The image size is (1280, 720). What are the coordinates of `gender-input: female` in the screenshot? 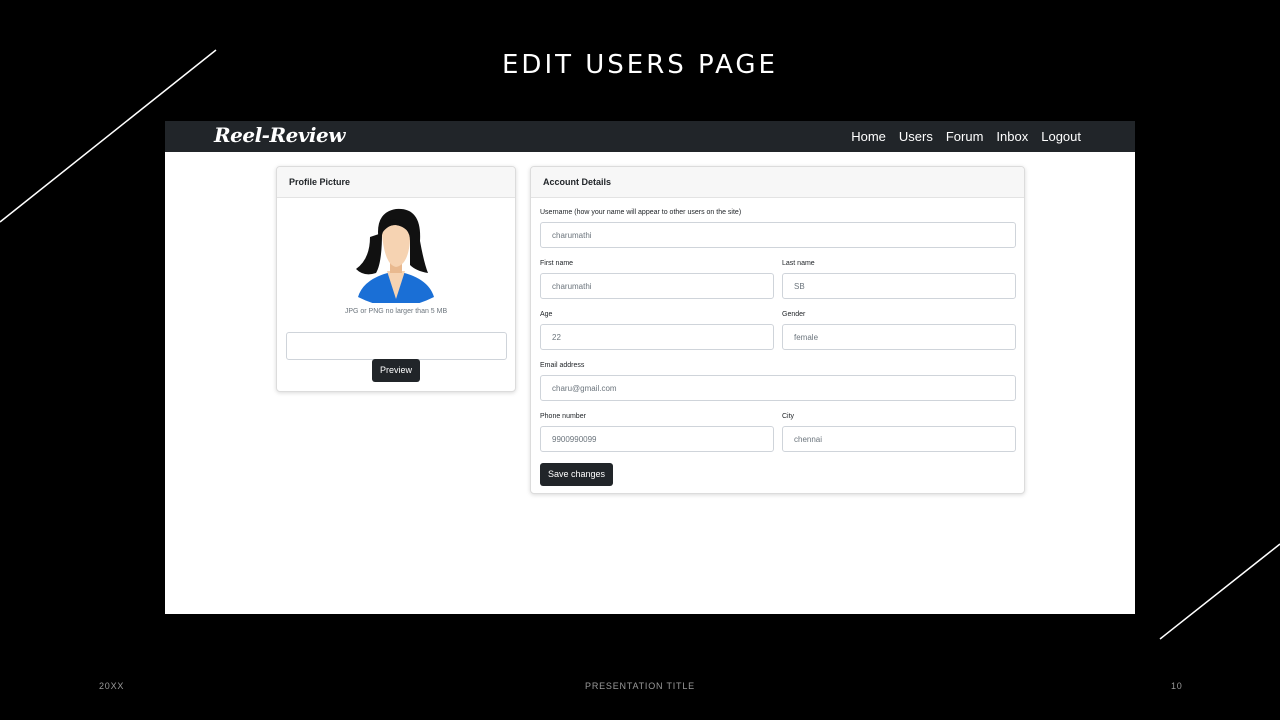 It's located at (899, 337).